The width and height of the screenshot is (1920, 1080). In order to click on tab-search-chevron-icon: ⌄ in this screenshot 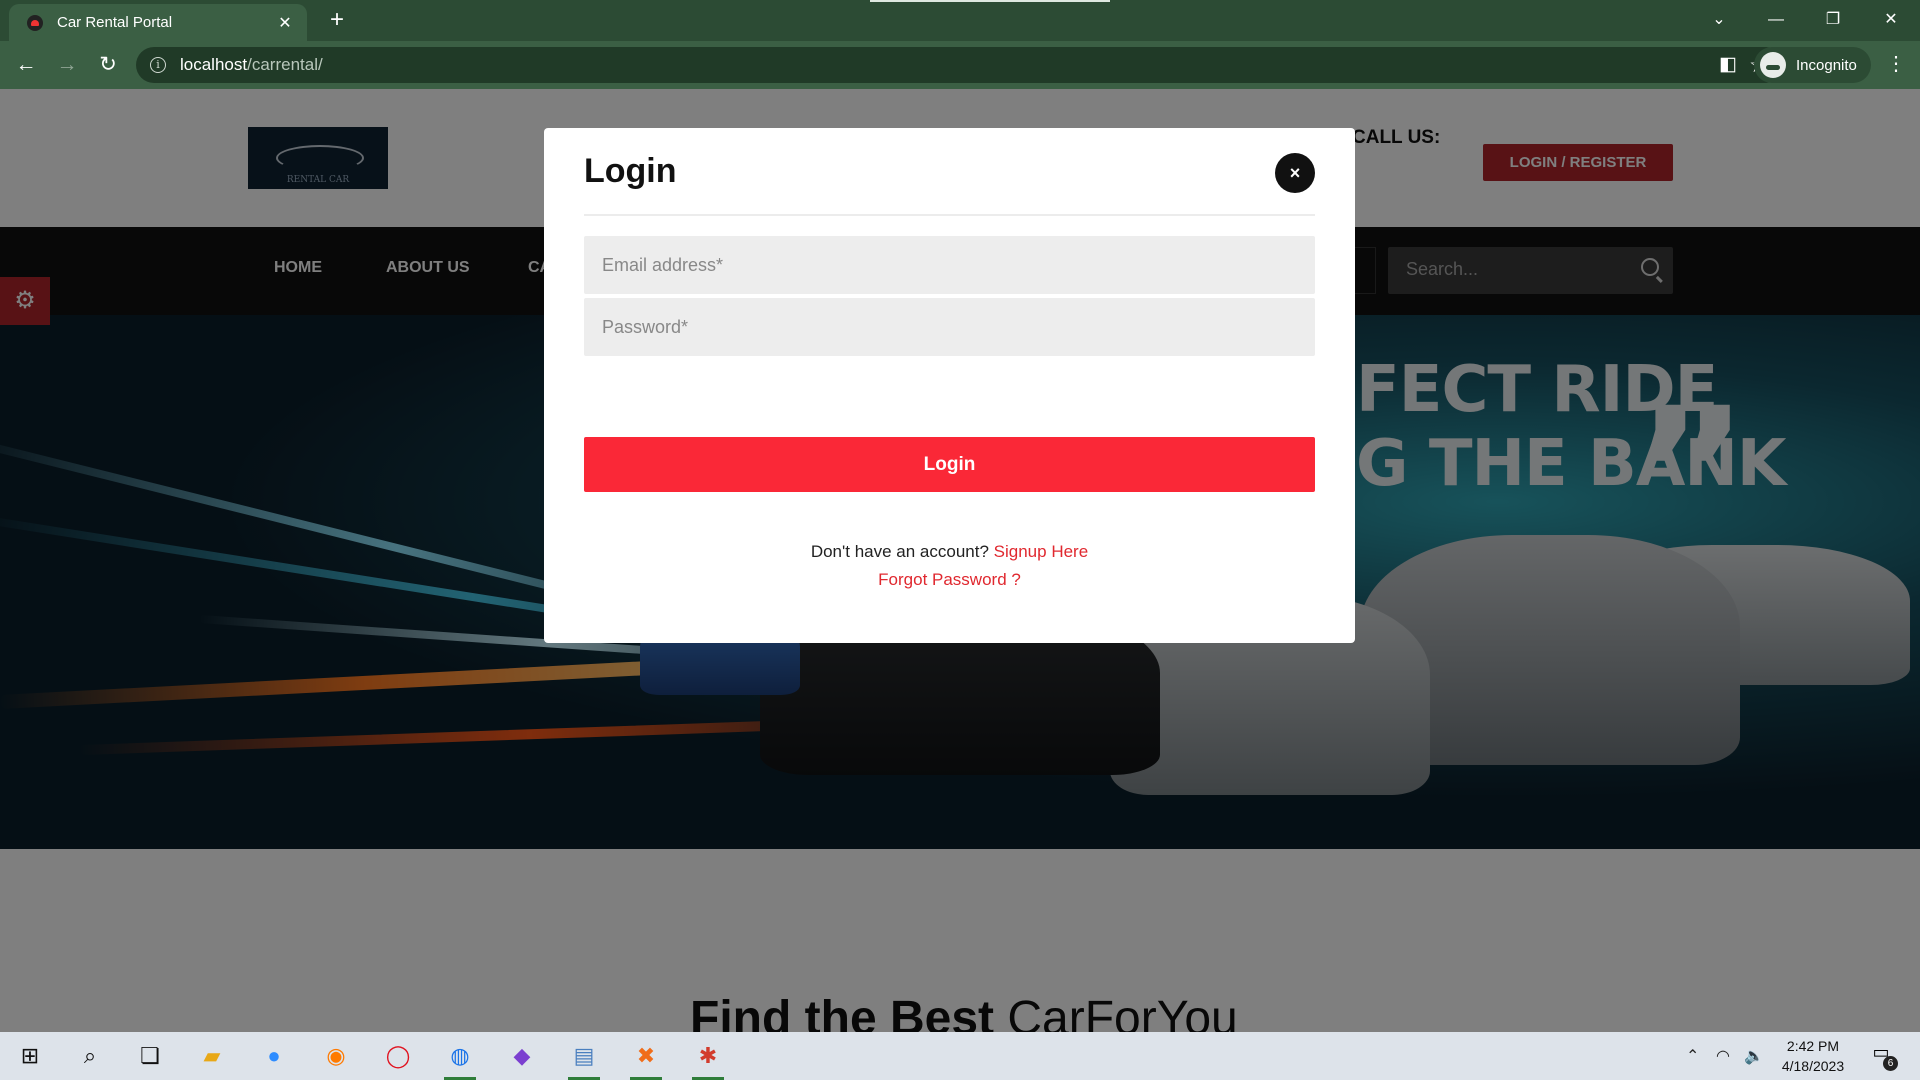, I will do `click(1719, 20)`.